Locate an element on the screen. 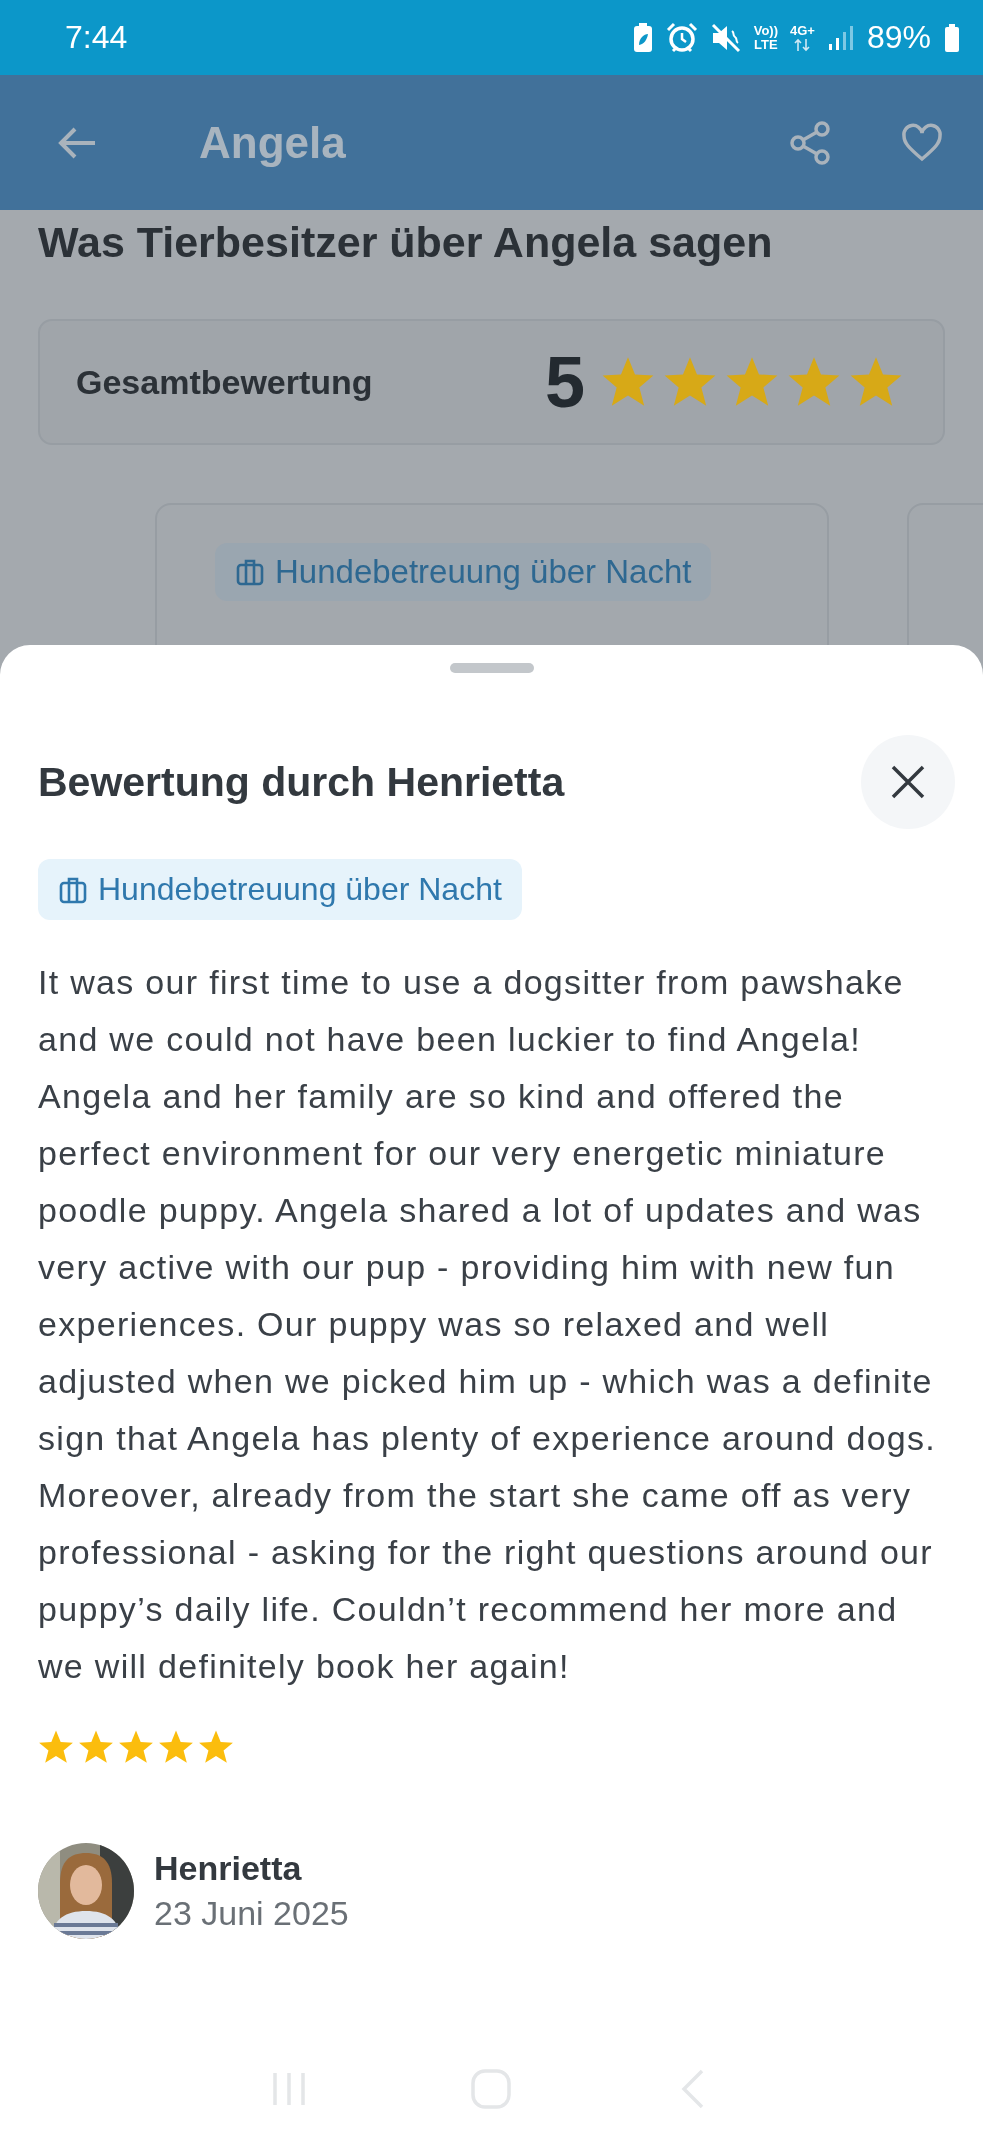 The image size is (983, 2131). home-icon is located at coordinates (491, 2089).